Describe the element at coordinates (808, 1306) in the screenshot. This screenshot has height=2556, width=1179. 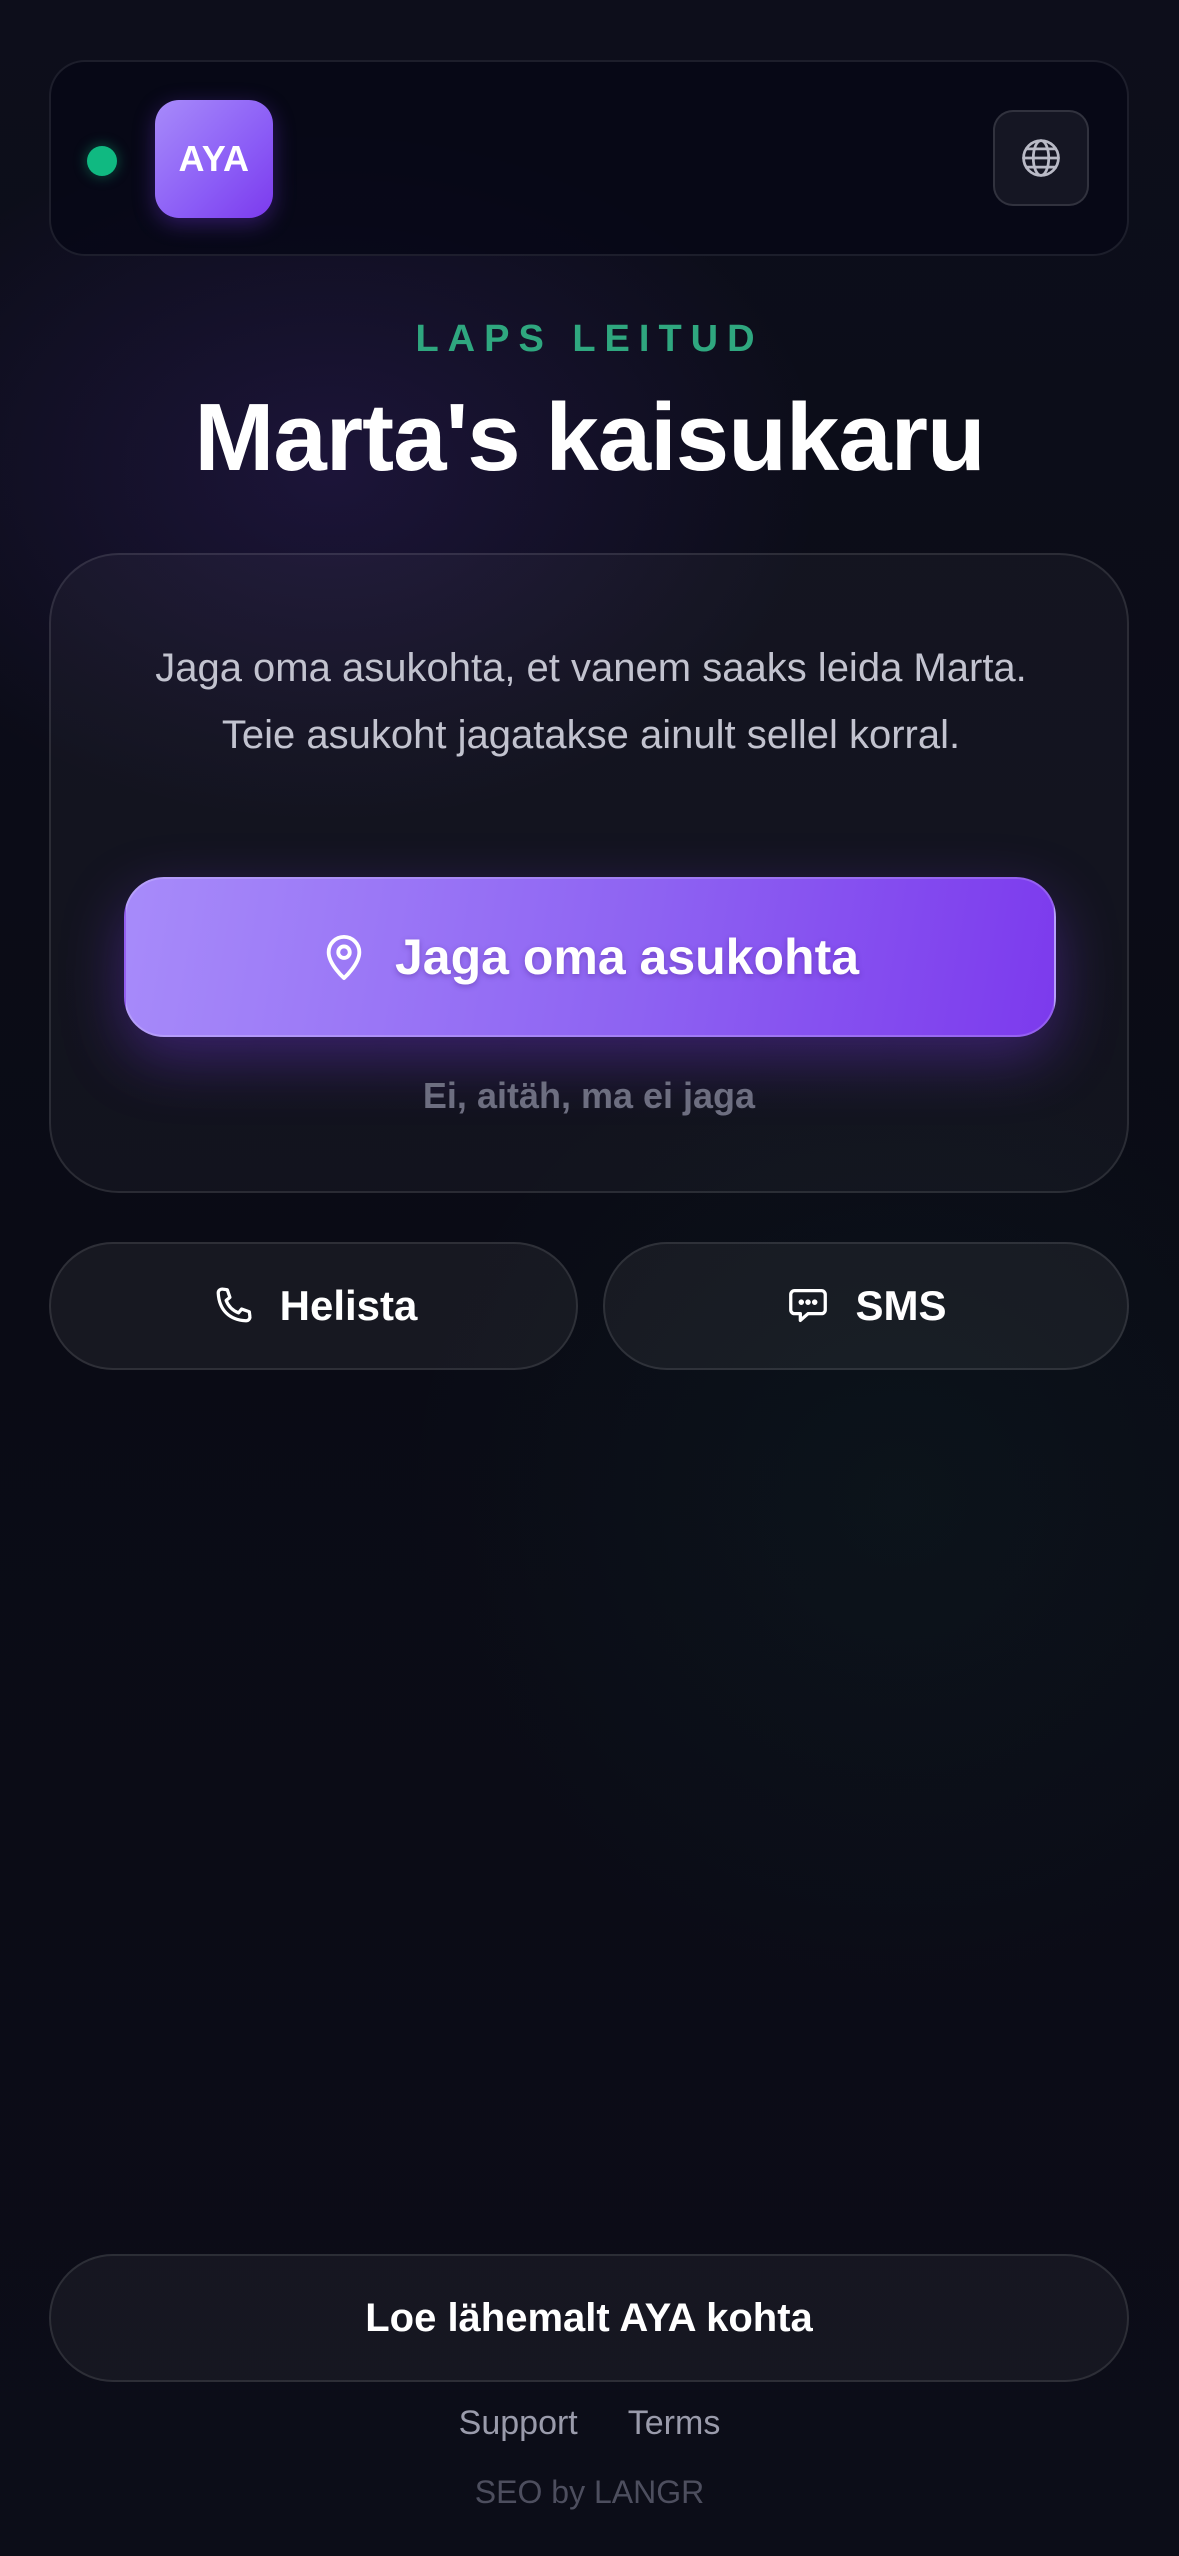
I see `chat-bubble-icon` at that location.